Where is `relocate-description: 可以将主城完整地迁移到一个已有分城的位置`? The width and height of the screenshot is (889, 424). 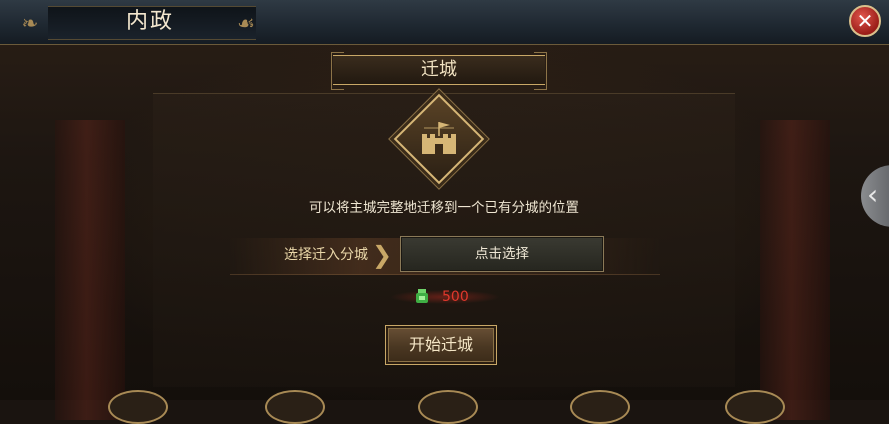 relocate-description: 可以将主城完整地迁移到一个已有分城的位置 is located at coordinates (444, 208).